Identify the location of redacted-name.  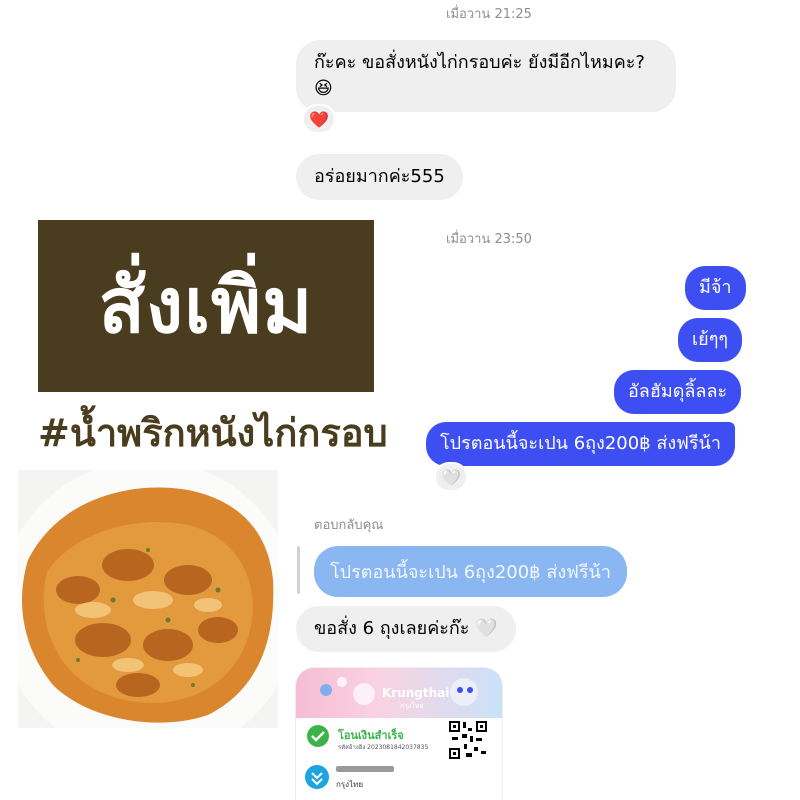
(365, 769).